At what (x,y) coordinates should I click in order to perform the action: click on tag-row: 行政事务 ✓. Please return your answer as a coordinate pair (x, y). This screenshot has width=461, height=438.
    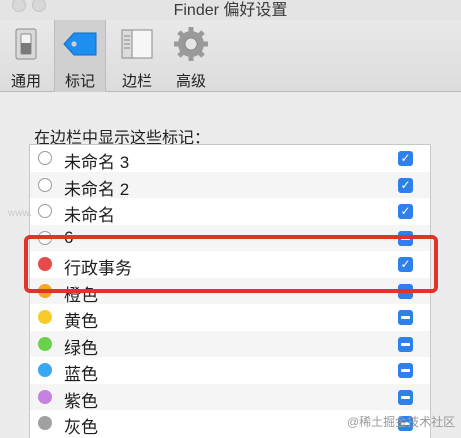
    Looking at the image, I should click on (230, 264).